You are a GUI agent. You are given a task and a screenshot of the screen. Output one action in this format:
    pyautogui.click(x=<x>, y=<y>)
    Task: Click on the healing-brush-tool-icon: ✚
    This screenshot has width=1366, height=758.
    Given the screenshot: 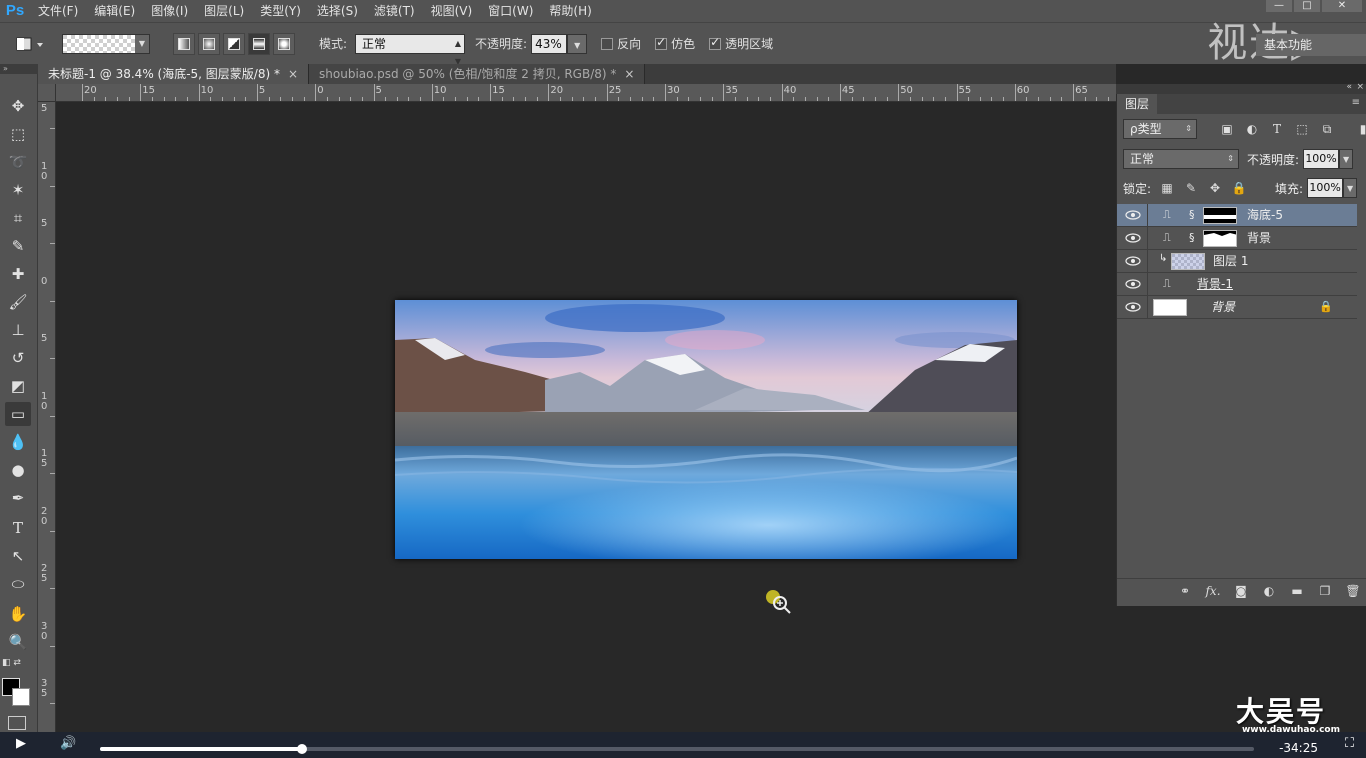 What is the action you would take?
    pyautogui.click(x=18, y=274)
    